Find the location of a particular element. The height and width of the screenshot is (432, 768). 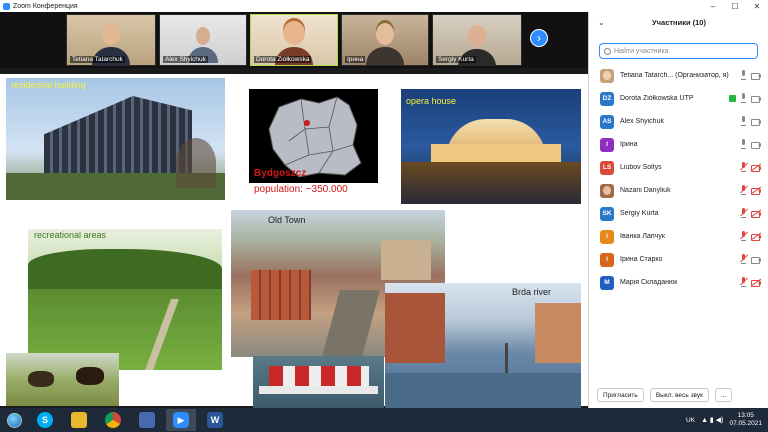

avatar: DZ is located at coordinates (607, 98).